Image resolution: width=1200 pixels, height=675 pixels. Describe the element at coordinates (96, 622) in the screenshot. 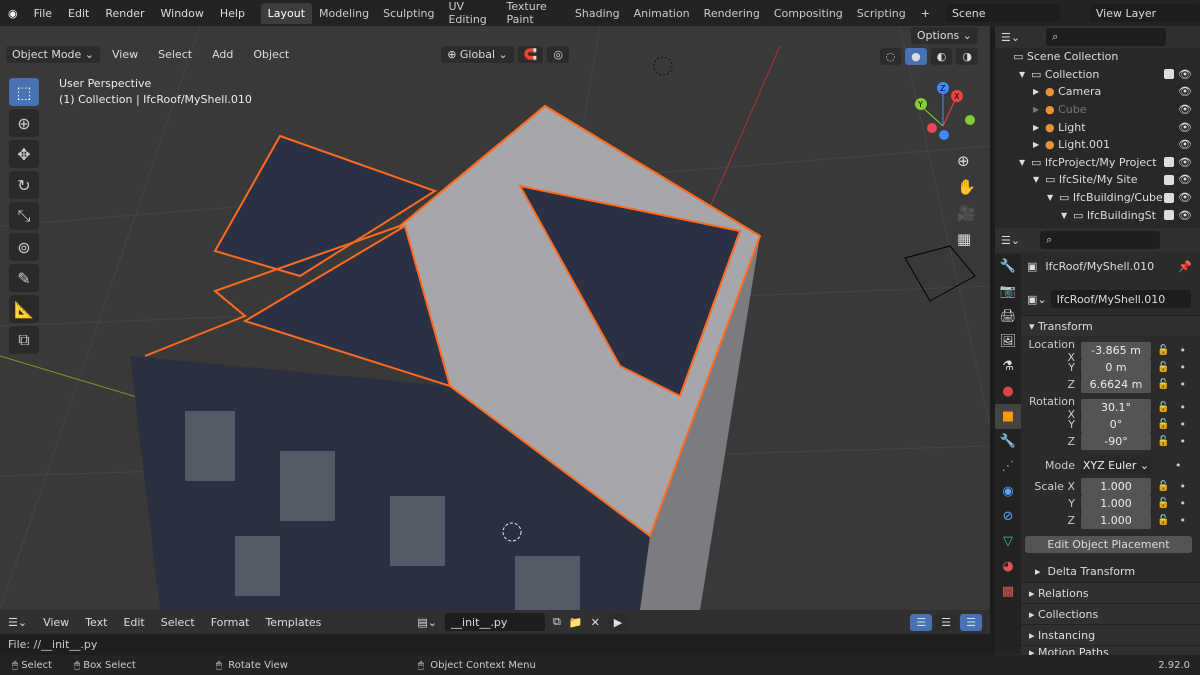

I see `text-menu-text: Text` at that location.